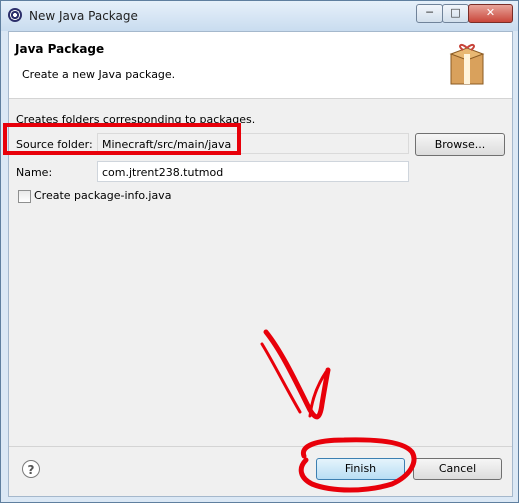 Image resolution: width=519 pixels, height=503 pixels. Describe the element at coordinates (260, 65) in the screenshot. I see `header-banner: Java Package Create a new Java package.` at that location.